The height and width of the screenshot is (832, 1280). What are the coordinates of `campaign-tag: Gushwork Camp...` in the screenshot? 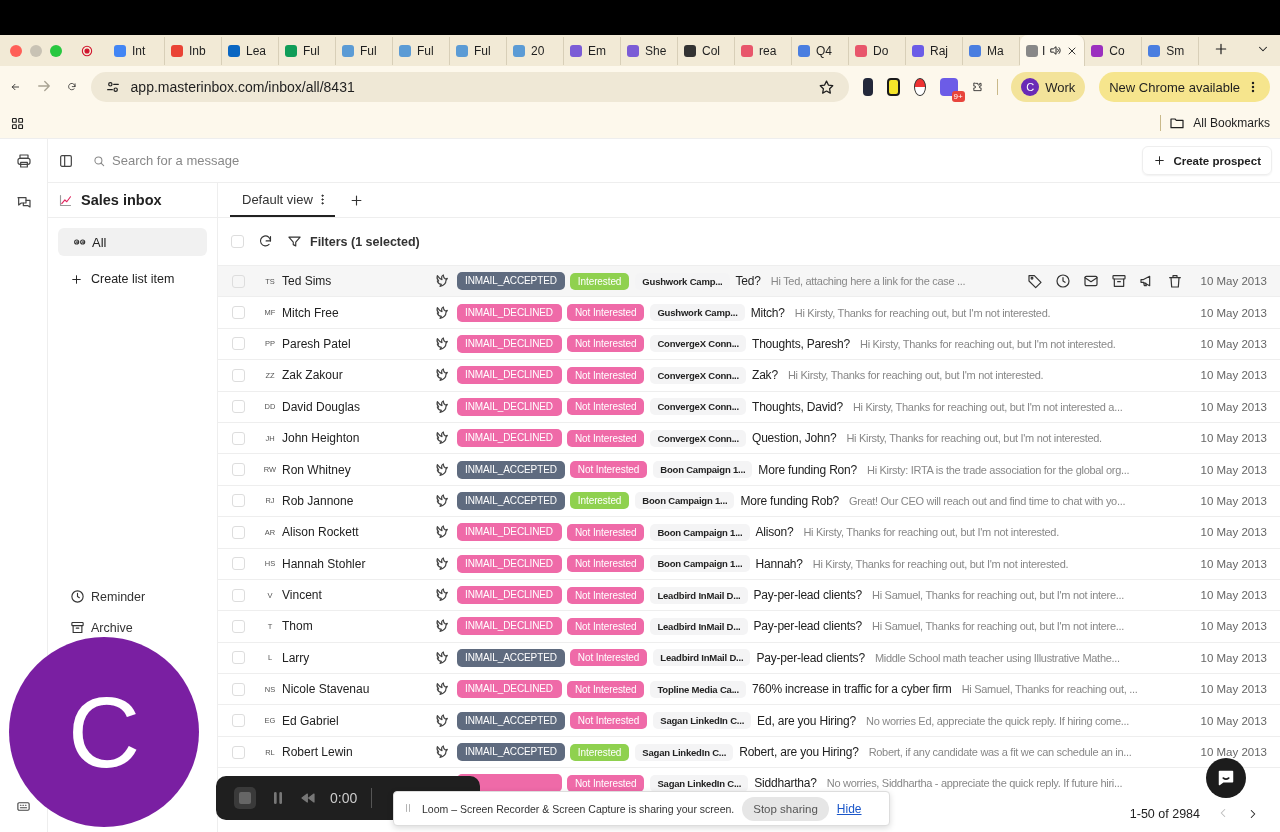 It's located at (697, 313).